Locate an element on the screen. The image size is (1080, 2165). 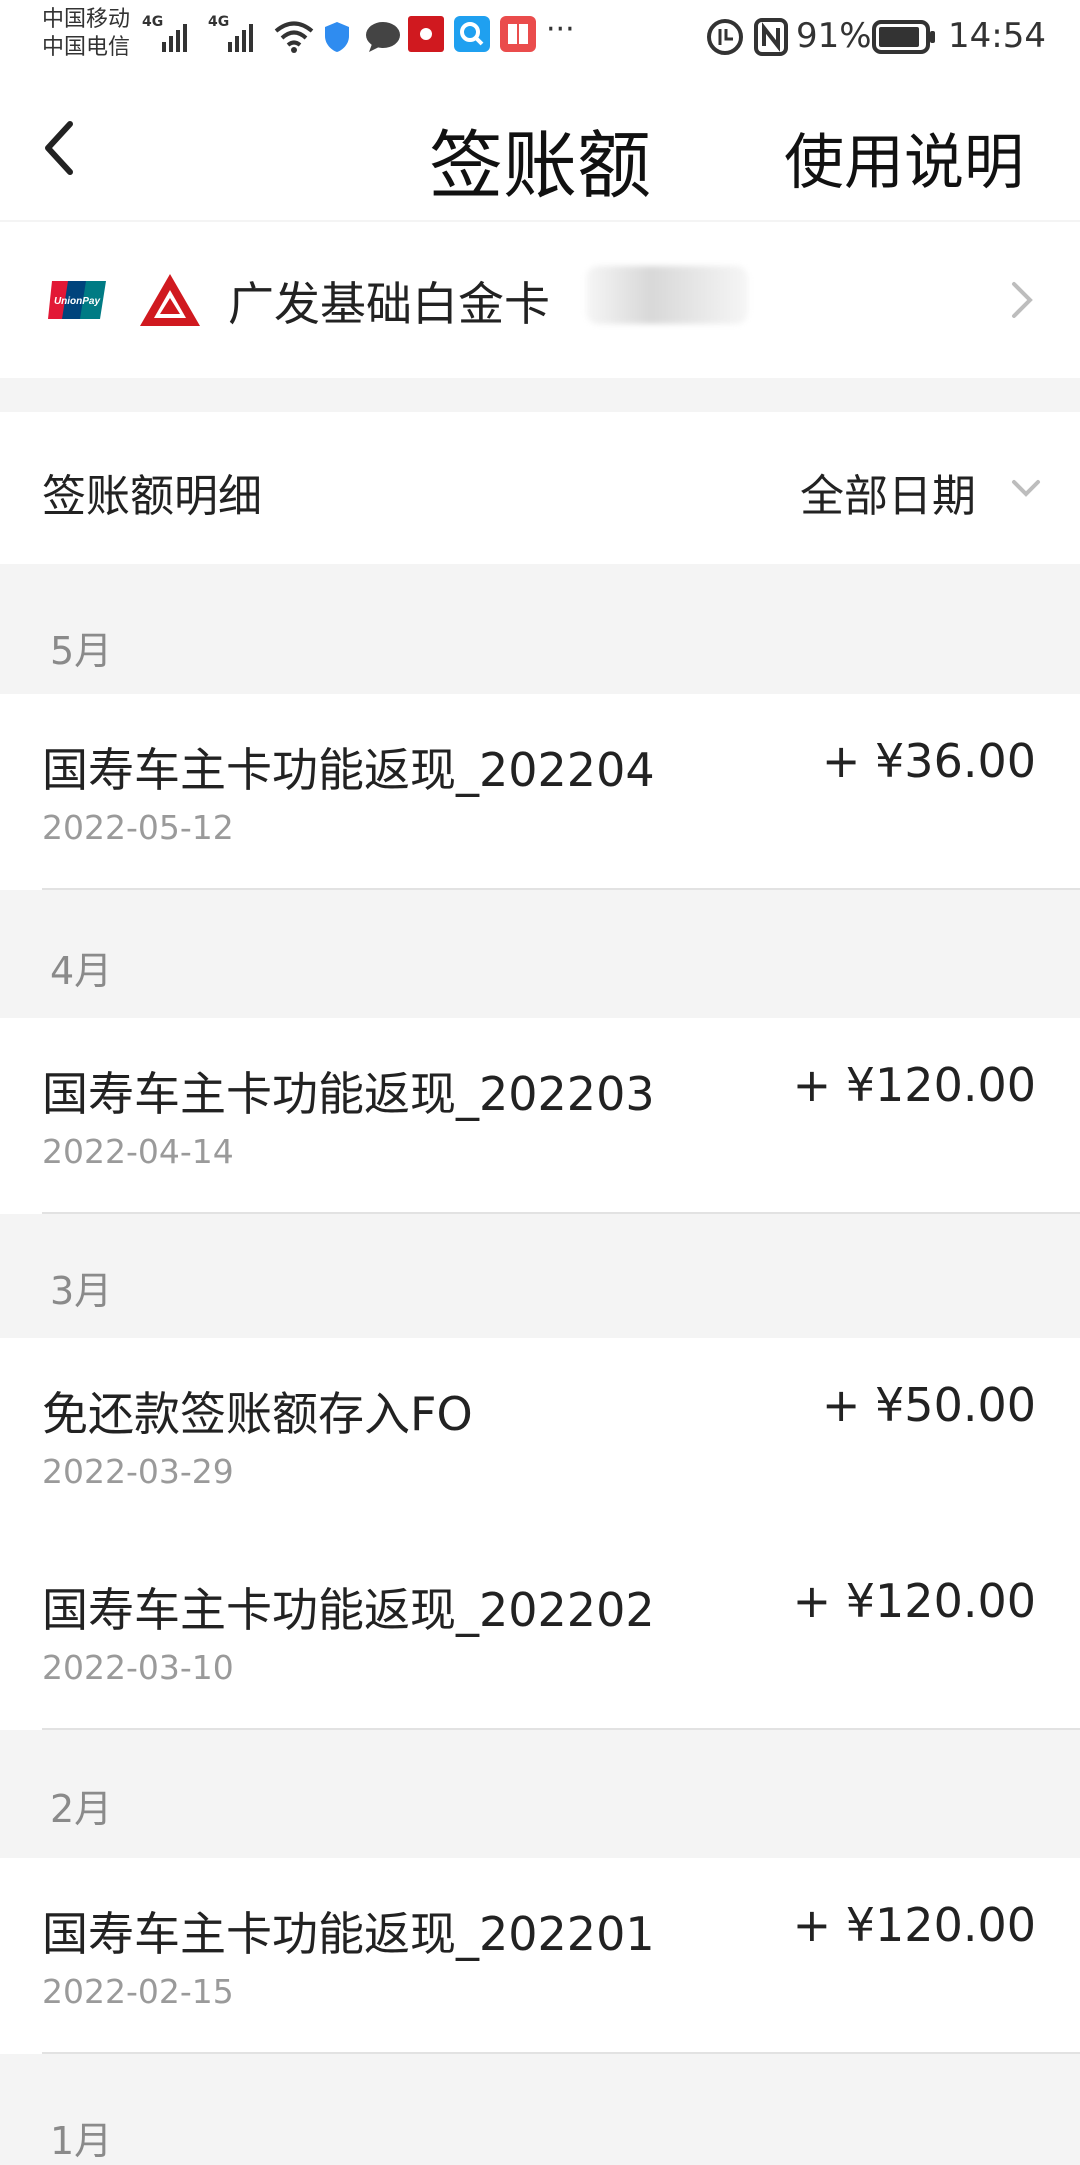
month-header: 3月 is located at coordinates (540, 1276).